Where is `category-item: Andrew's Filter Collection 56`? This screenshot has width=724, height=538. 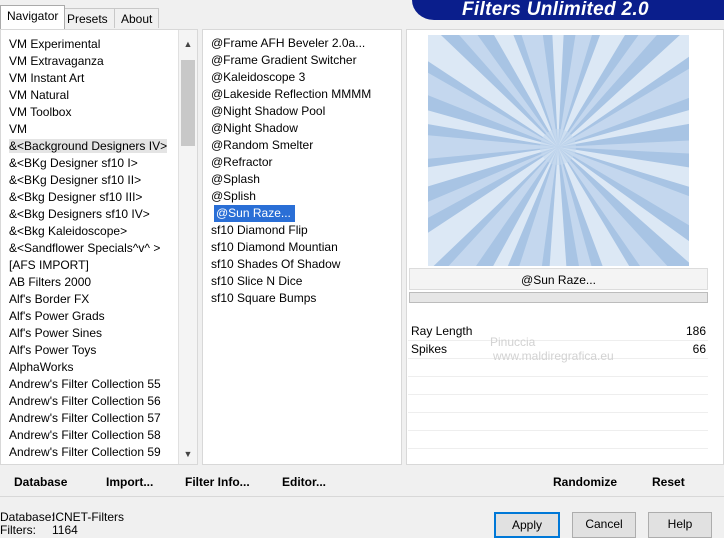
category-item: Andrew's Filter Collection 56 is located at coordinates (99, 401).